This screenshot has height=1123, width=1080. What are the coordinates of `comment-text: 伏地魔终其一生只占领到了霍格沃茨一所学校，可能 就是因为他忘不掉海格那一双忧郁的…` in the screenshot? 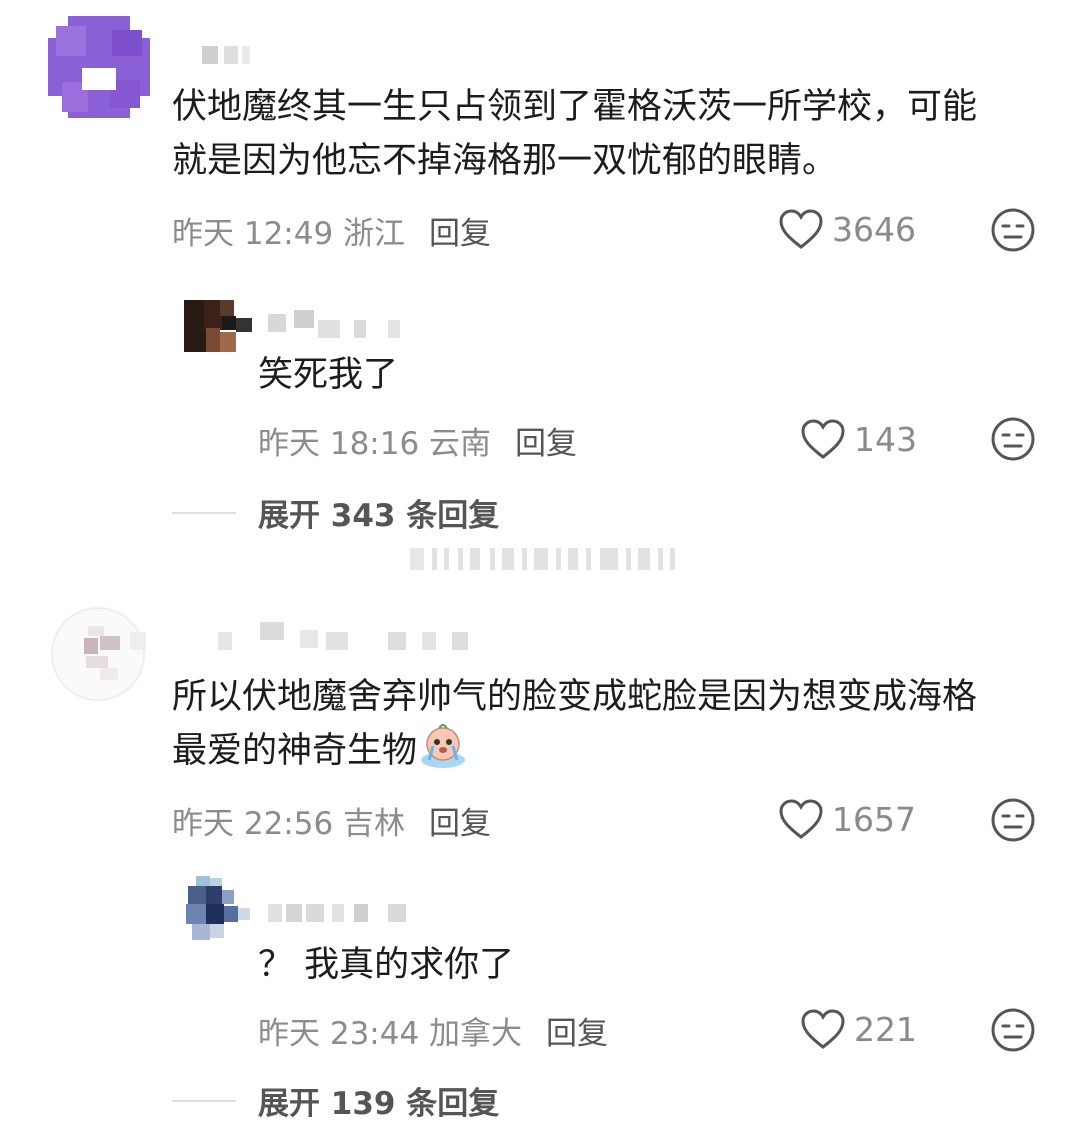 It's located at (574, 134).